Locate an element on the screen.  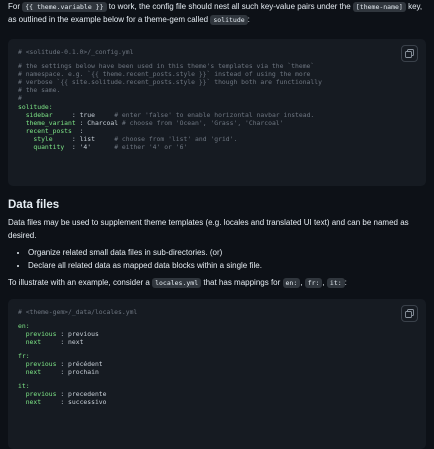
code-line: previous : précédent is located at coordinates (217, 364).